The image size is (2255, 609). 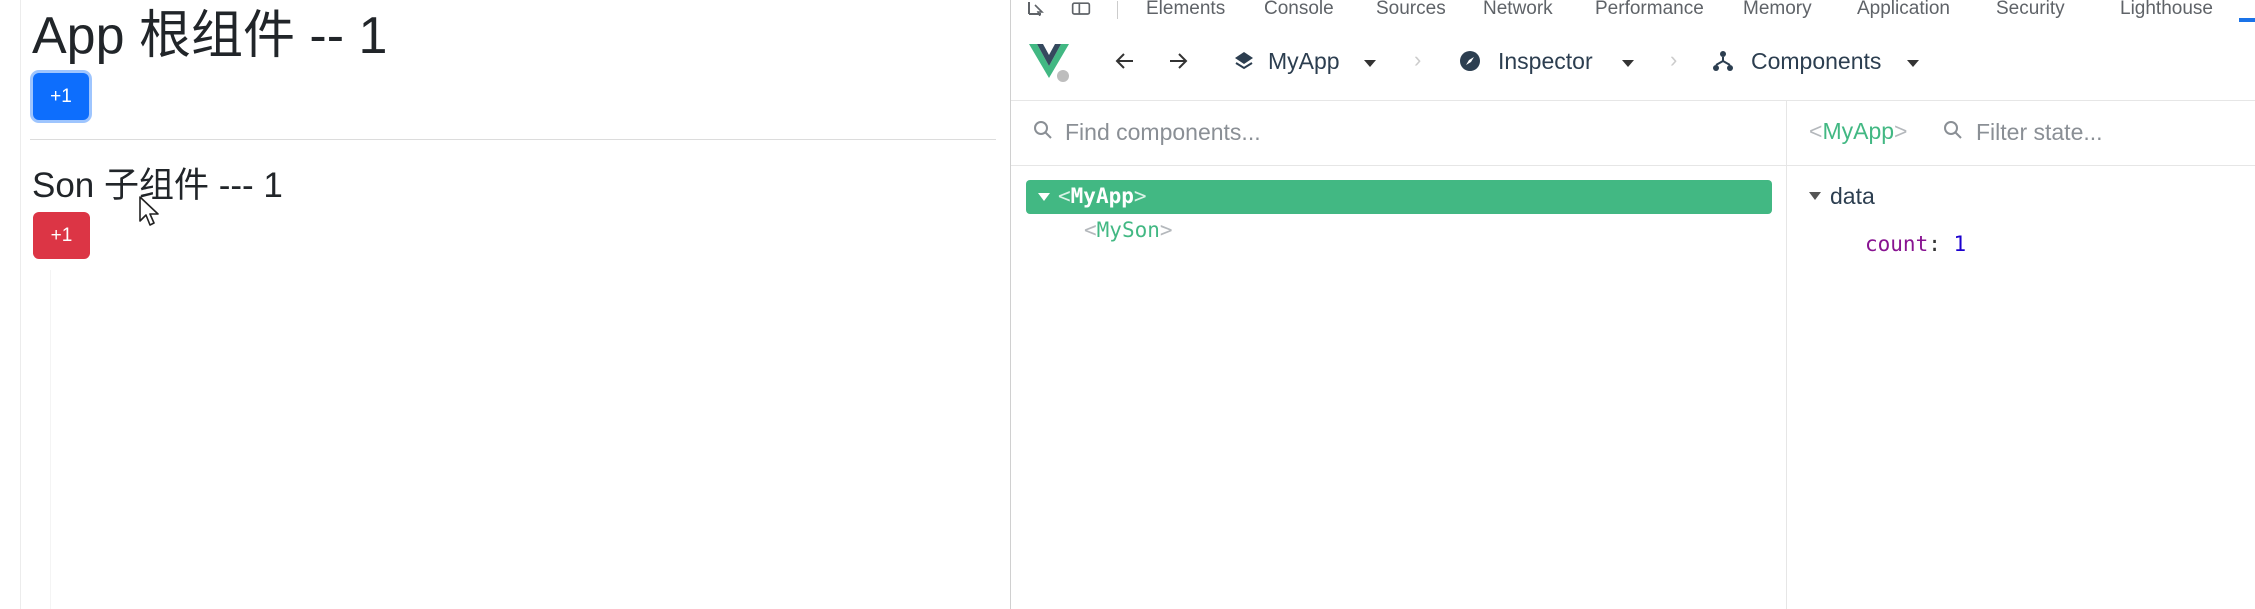 What do you see at coordinates (513, 139) in the screenshot?
I see `section-divider` at bounding box center [513, 139].